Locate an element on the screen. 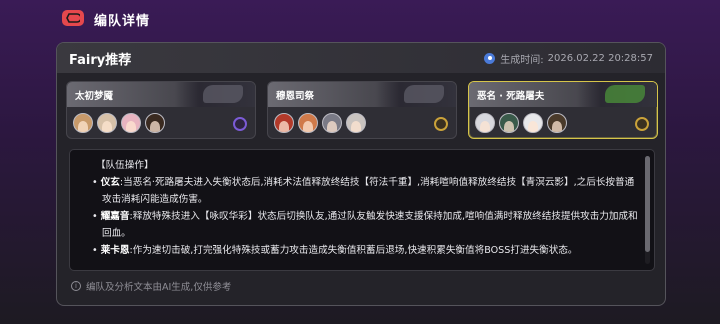 This screenshot has height=324, width=720. clock-icon is located at coordinates (490, 58).